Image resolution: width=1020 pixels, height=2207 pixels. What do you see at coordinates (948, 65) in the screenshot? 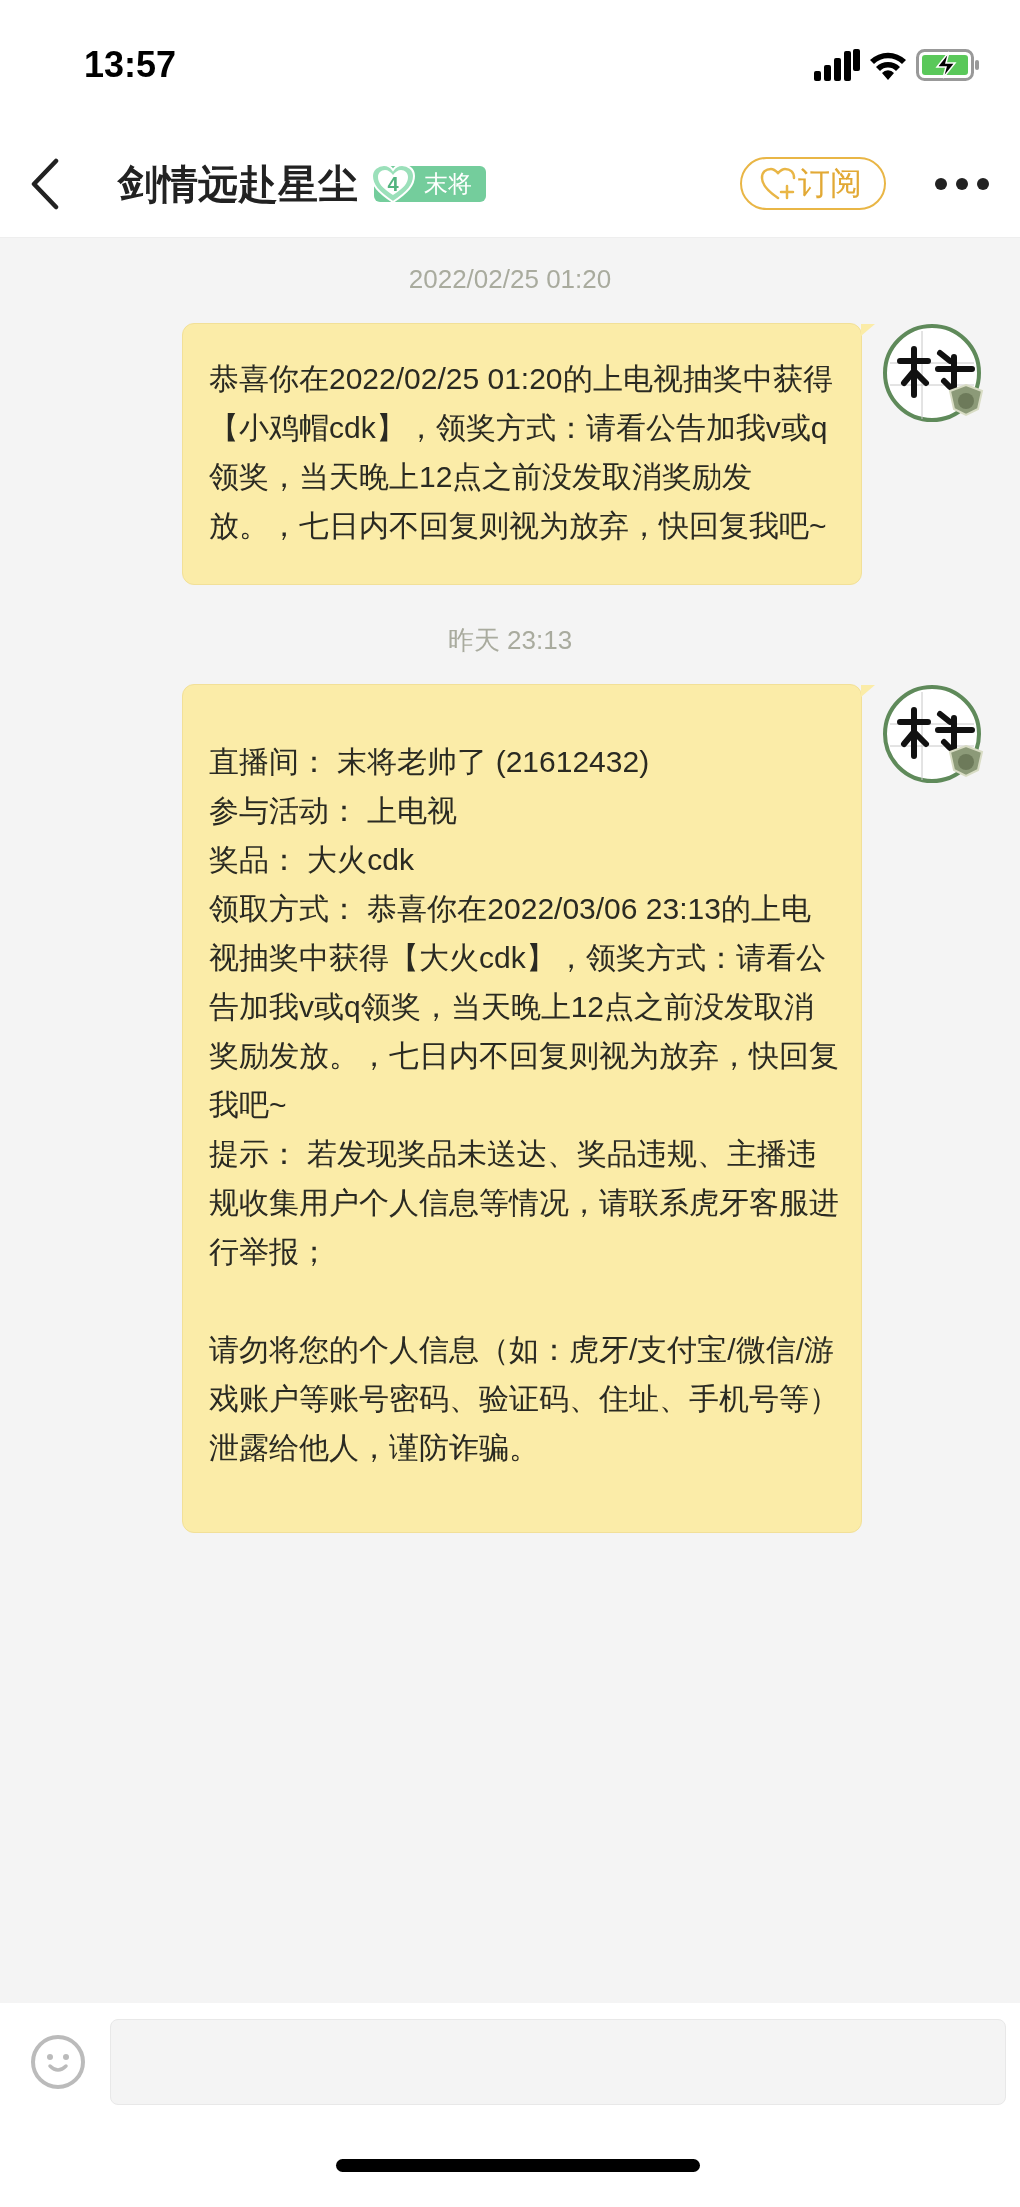
I see `battery-icon` at bounding box center [948, 65].